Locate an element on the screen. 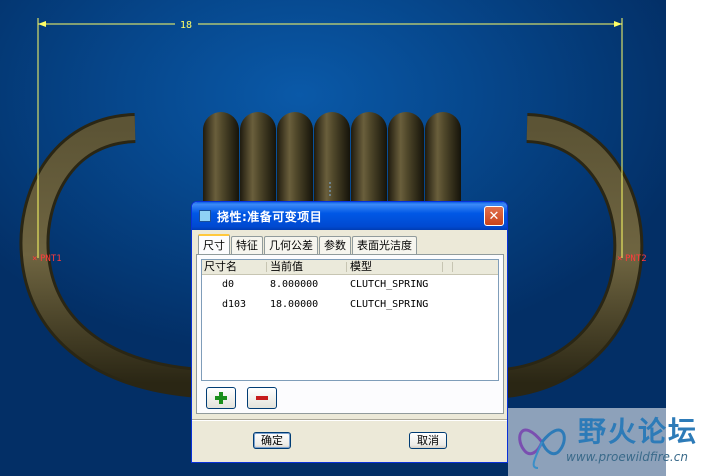  point-label-left: PNT1 is located at coordinates (51, 259).